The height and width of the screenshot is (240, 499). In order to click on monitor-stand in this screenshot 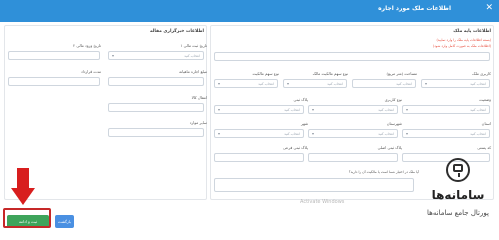, I will do `click(459, 175)`.